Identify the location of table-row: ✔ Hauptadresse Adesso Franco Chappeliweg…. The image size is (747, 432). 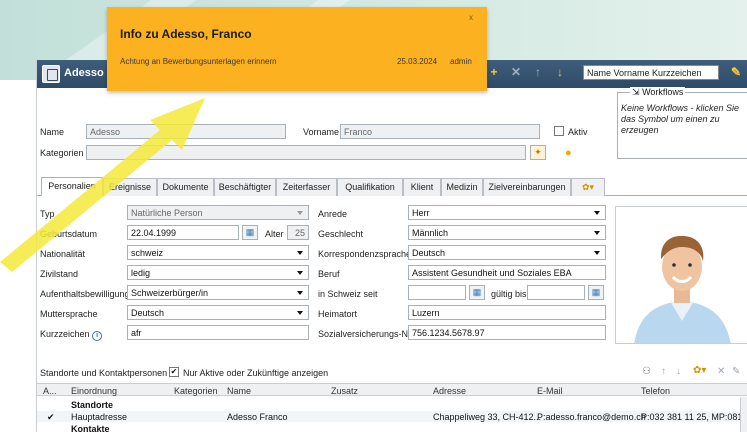
(392, 416).